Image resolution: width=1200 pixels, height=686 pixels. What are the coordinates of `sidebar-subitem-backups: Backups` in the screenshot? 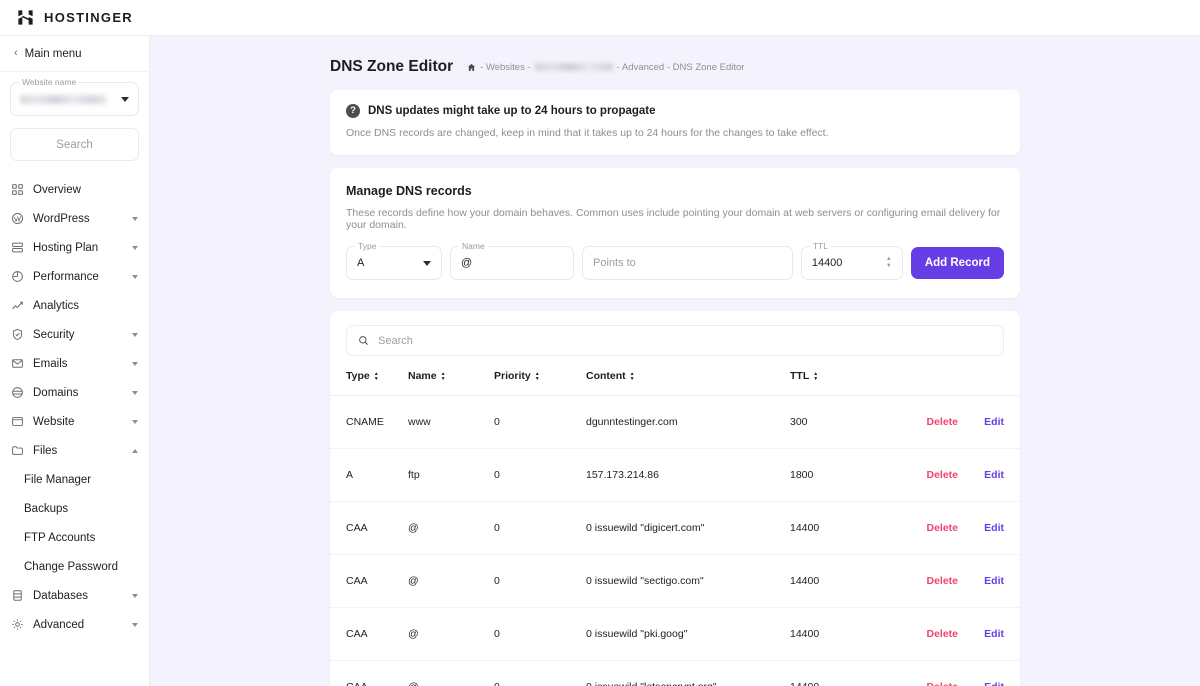 It's located at (74, 508).